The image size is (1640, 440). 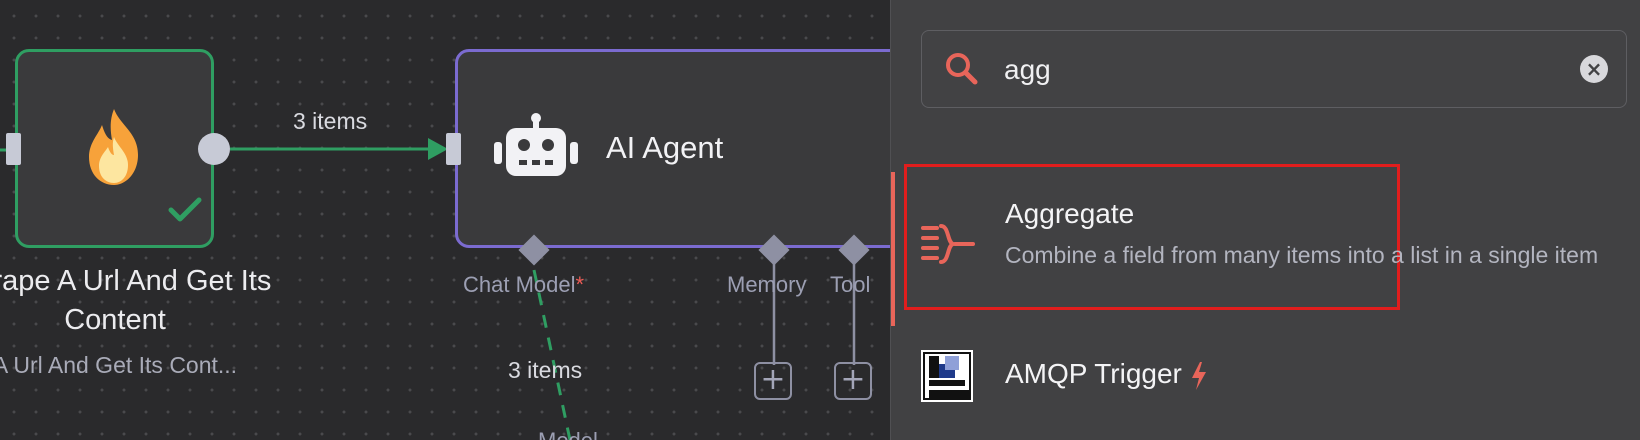 What do you see at coordinates (1070, 213) in the screenshot?
I see `result-title: Aggregate` at bounding box center [1070, 213].